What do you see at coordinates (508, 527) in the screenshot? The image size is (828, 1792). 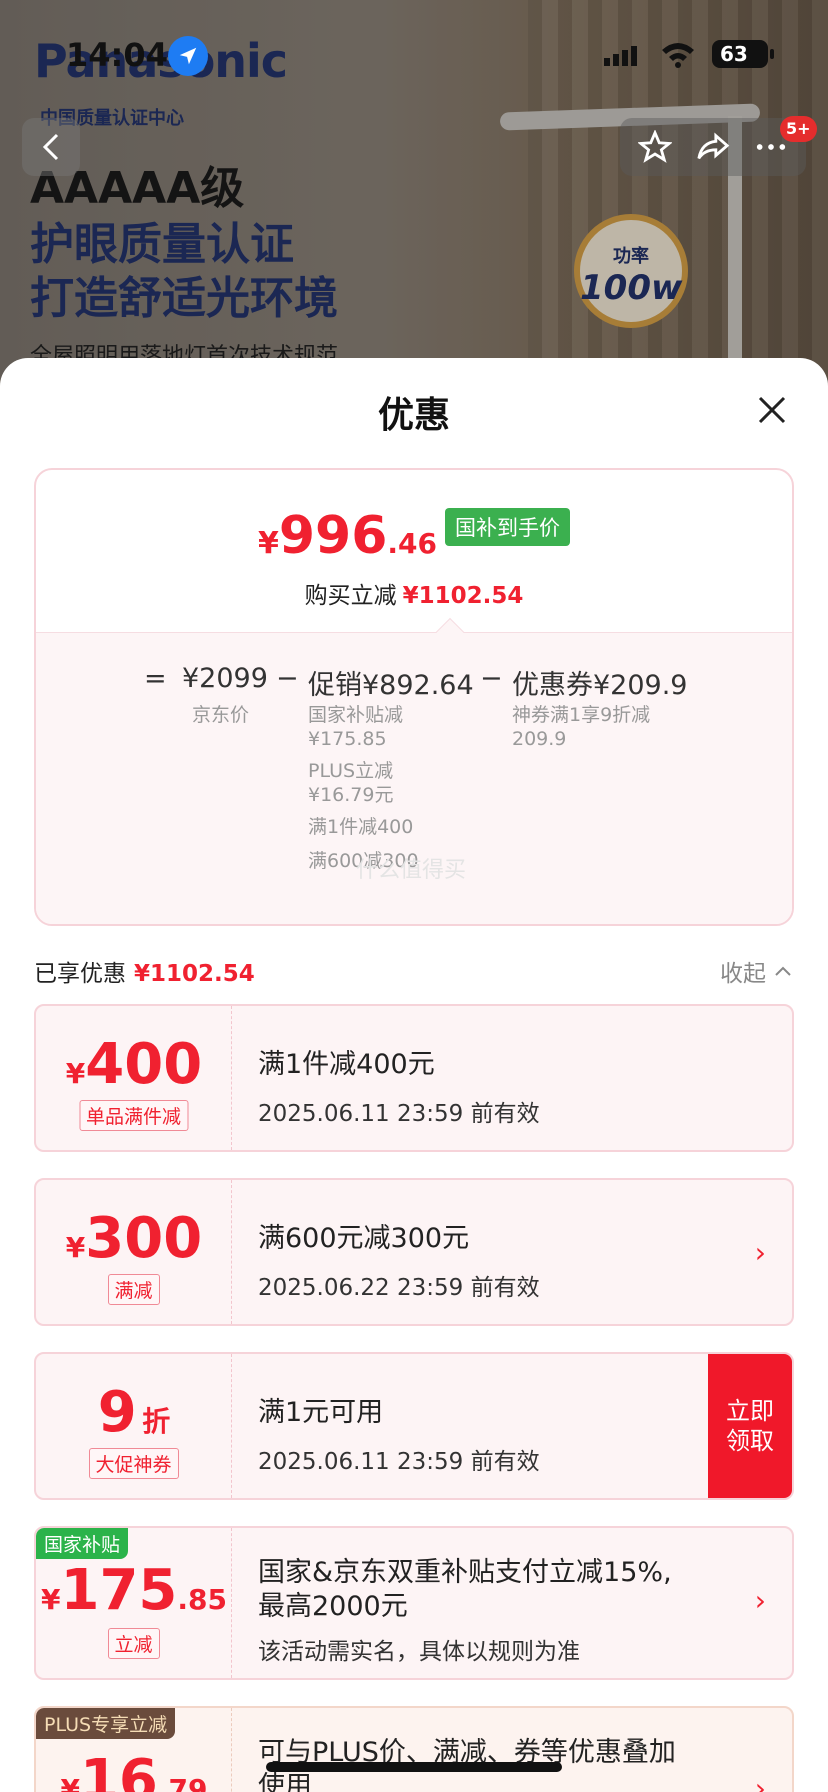 I see `subsidy-price-tag: 国补到手价` at bounding box center [508, 527].